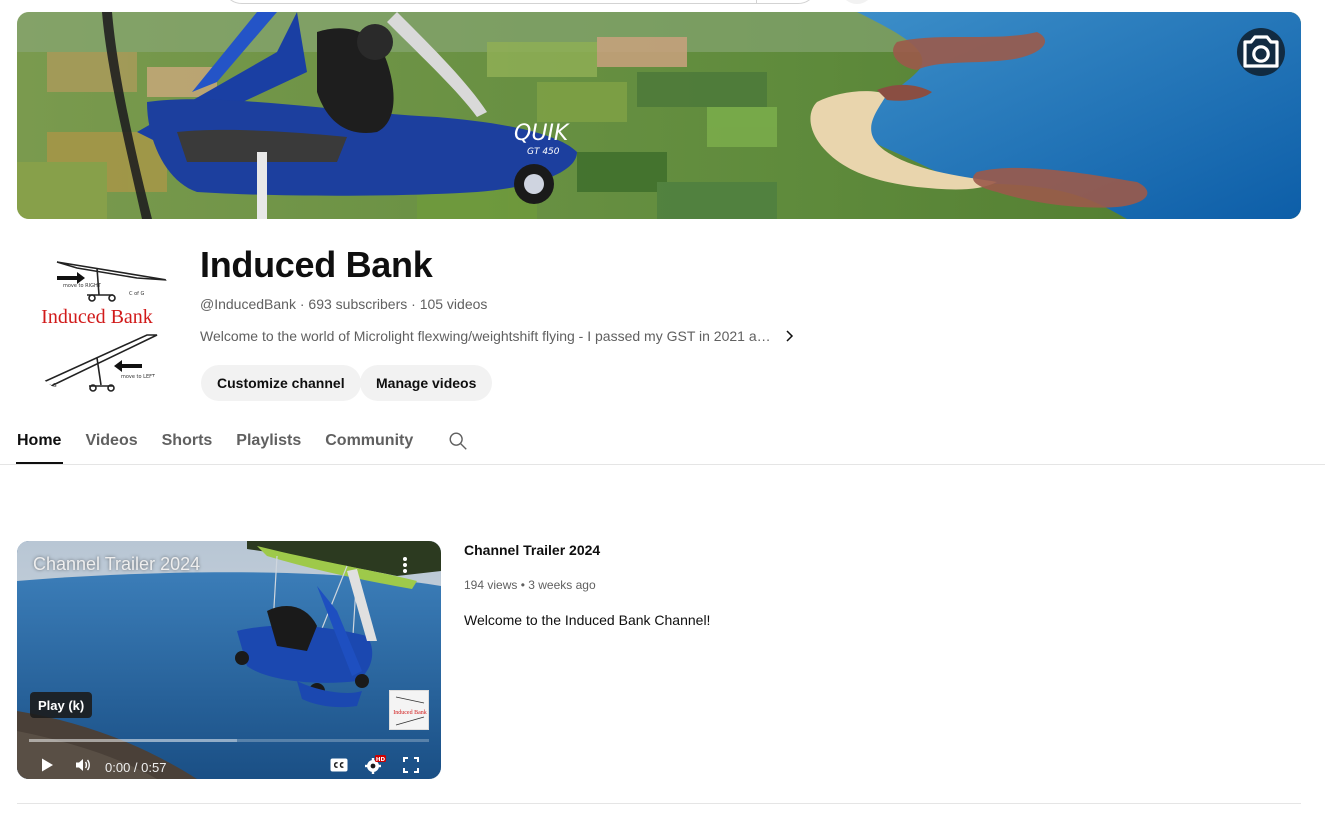 The image size is (1325, 815). I want to click on settings-button: HD, so click(375, 765).